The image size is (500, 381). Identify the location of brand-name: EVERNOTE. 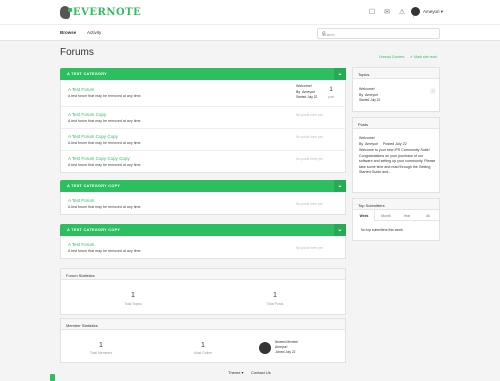
(107, 12).